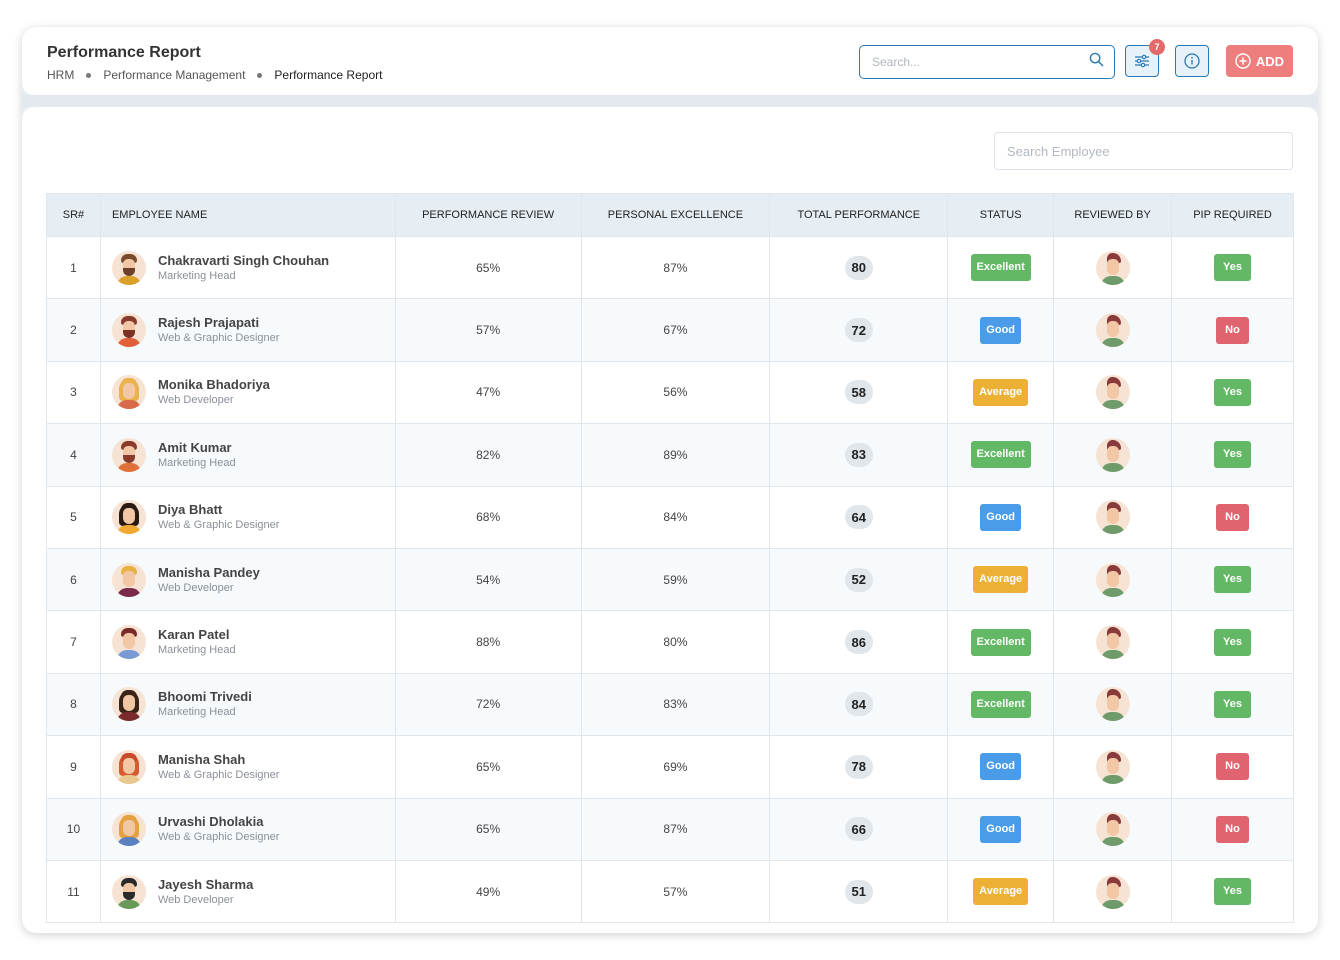 The image size is (1340, 960). What do you see at coordinates (1157, 47) in the screenshot?
I see `filter-count-badge: 7` at bounding box center [1157, 47].